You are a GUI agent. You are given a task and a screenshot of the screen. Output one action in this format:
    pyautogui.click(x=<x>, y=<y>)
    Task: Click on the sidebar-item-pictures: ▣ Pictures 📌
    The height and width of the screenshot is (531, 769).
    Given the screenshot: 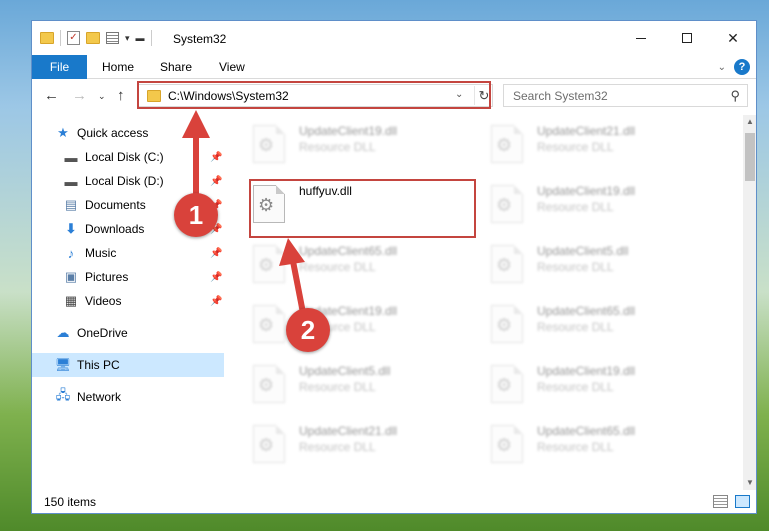 What is the action you would take?
    pyautogui.click(x=128, y=277)
    